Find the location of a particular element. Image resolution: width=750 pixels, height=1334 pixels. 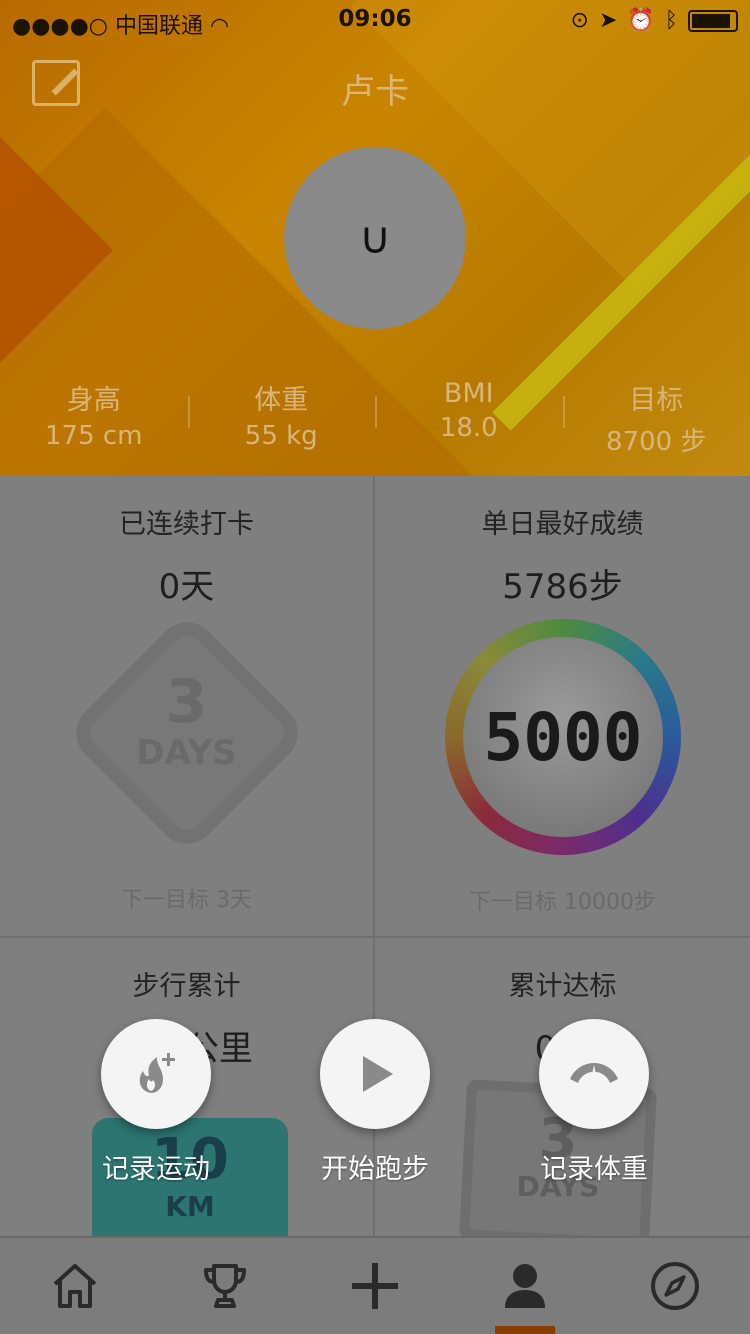

record-weight-label: 记录体重 is located at coordinates (594, 1166).